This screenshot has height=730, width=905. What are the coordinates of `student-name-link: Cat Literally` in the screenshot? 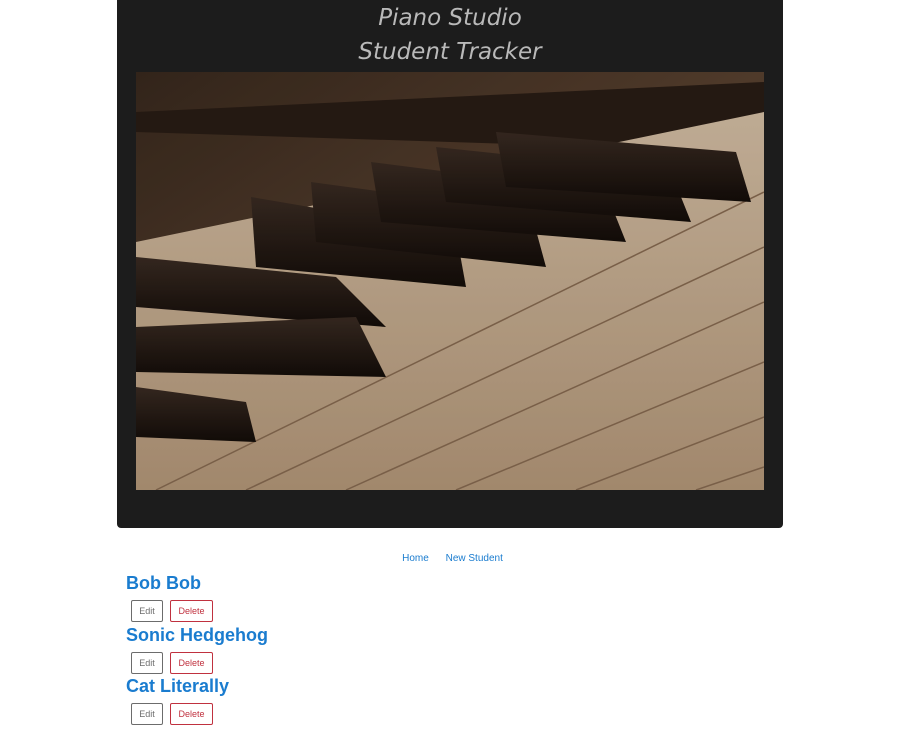 It's located at (197, 686).